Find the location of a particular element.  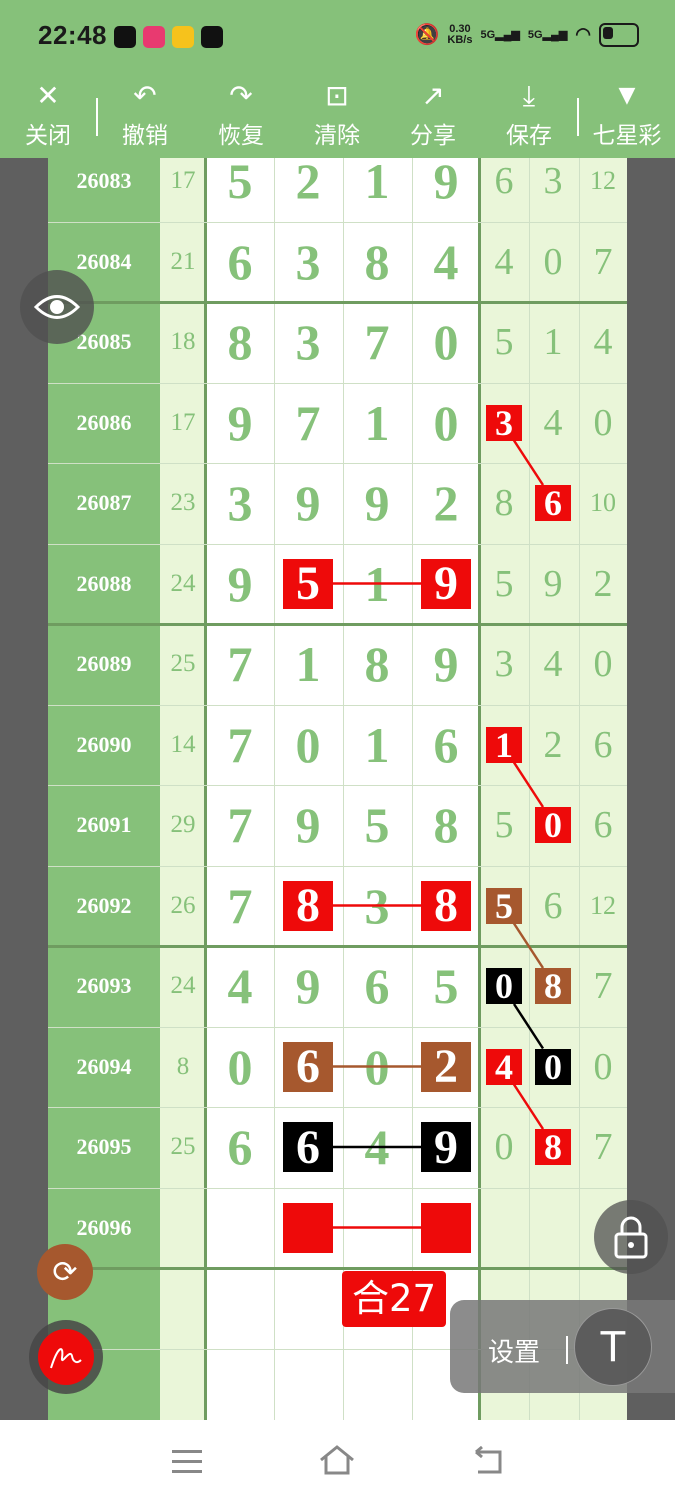

marked-digit: 4 is located at coordinates (504, 1067).